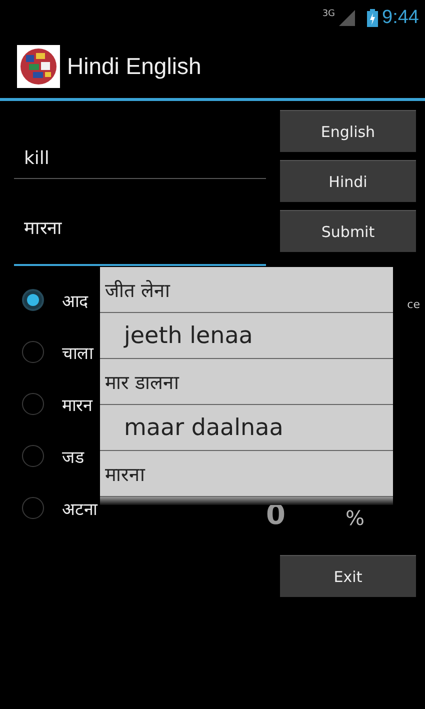  Describe the element at coordinates (354, 518) in the screenshot. I see `percent-sign: %` at that location.